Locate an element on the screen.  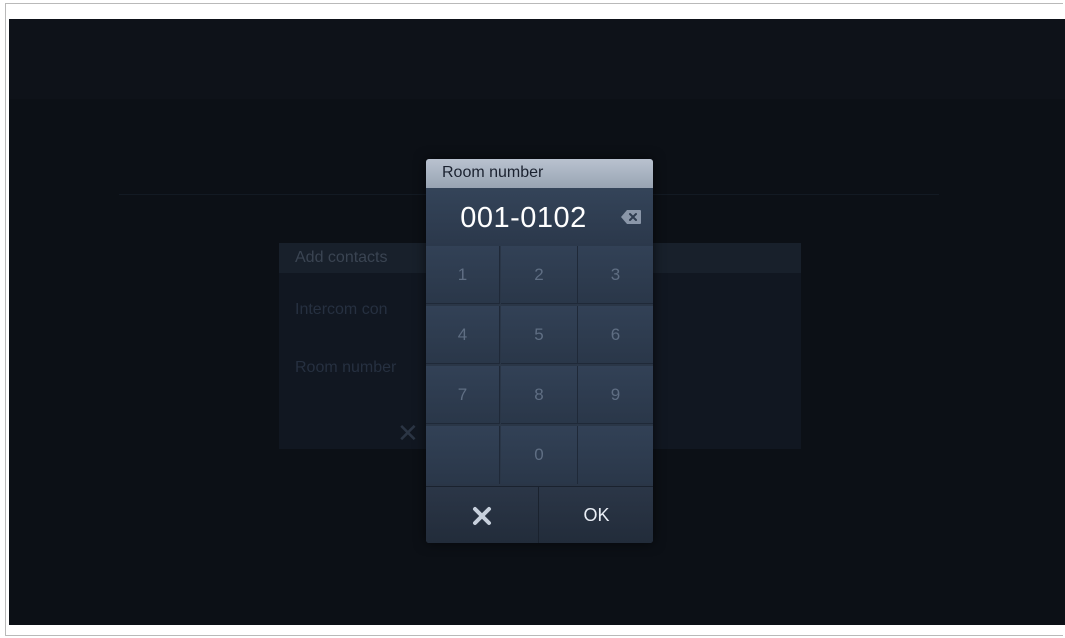
key-0: 0 is located at coordinates (539, 455).